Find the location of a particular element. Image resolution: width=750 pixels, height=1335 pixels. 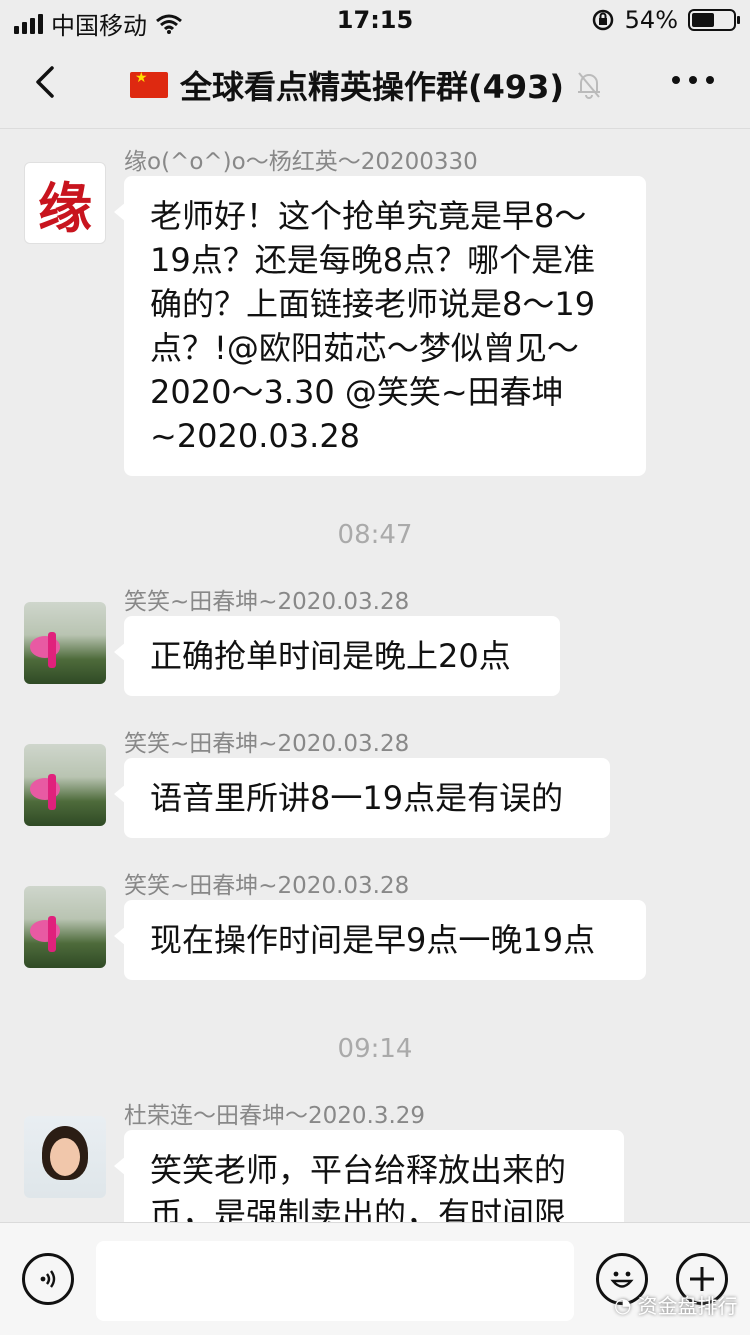

message-bubble: 现在操作时间是早9点一晚19点 is located at coordinates (380, 940).